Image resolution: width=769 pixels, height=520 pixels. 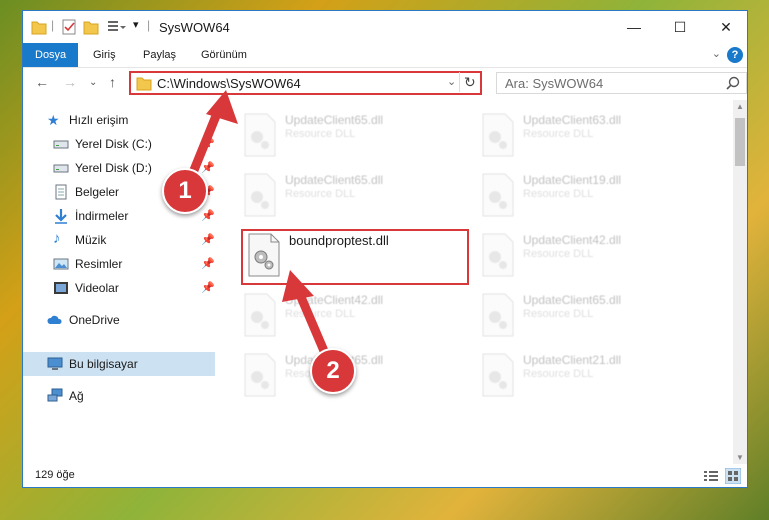 I want to click on annotation-arrows, so click(x=260, y=230).